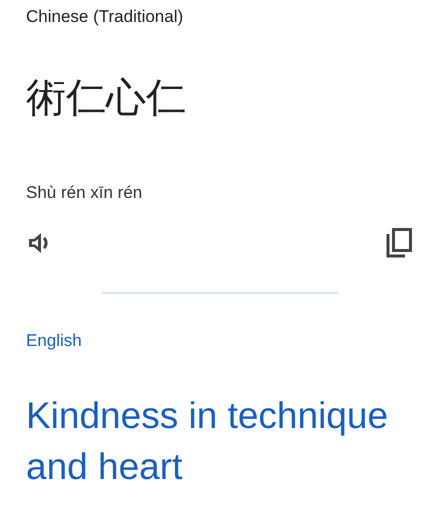 The height and width of the screenshot is (509, 440). Describe the element at coordinates (106, 98) in the screenshot. I see `source-text: 術仁心仁` at that location.